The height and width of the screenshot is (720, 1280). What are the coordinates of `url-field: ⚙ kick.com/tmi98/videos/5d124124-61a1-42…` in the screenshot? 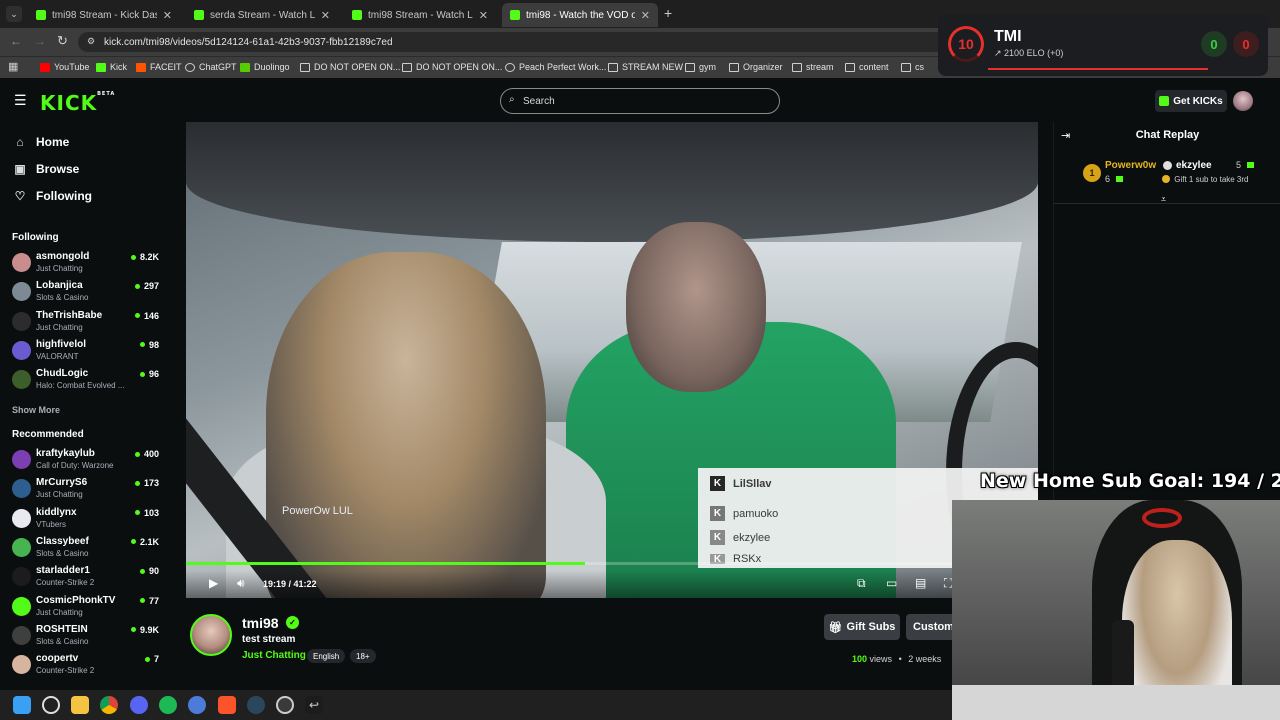 It's located at (528, 42).